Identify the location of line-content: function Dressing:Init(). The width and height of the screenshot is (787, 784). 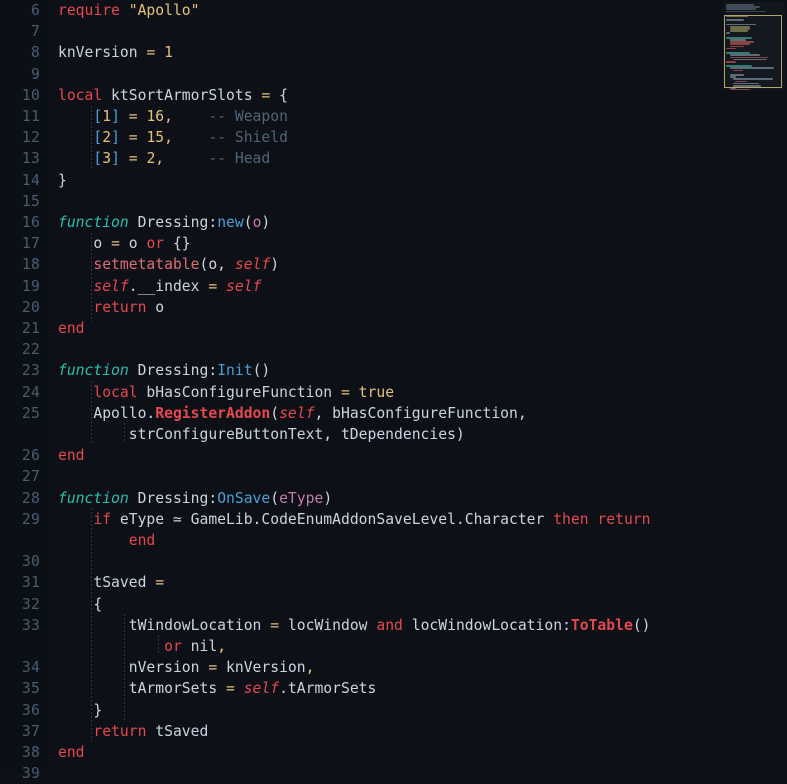
(164, 370).